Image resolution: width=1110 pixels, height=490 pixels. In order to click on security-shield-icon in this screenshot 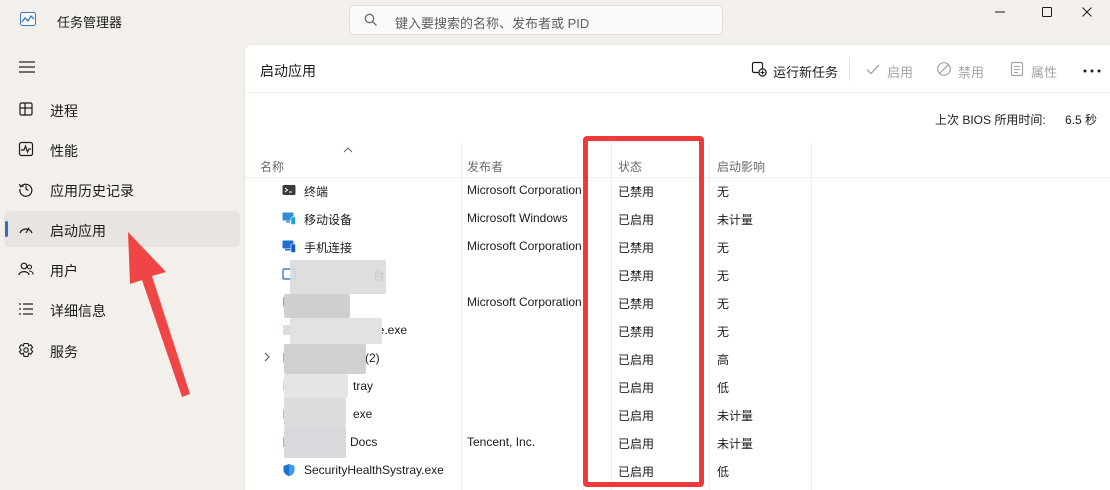, I will do `click(289, 470)`.